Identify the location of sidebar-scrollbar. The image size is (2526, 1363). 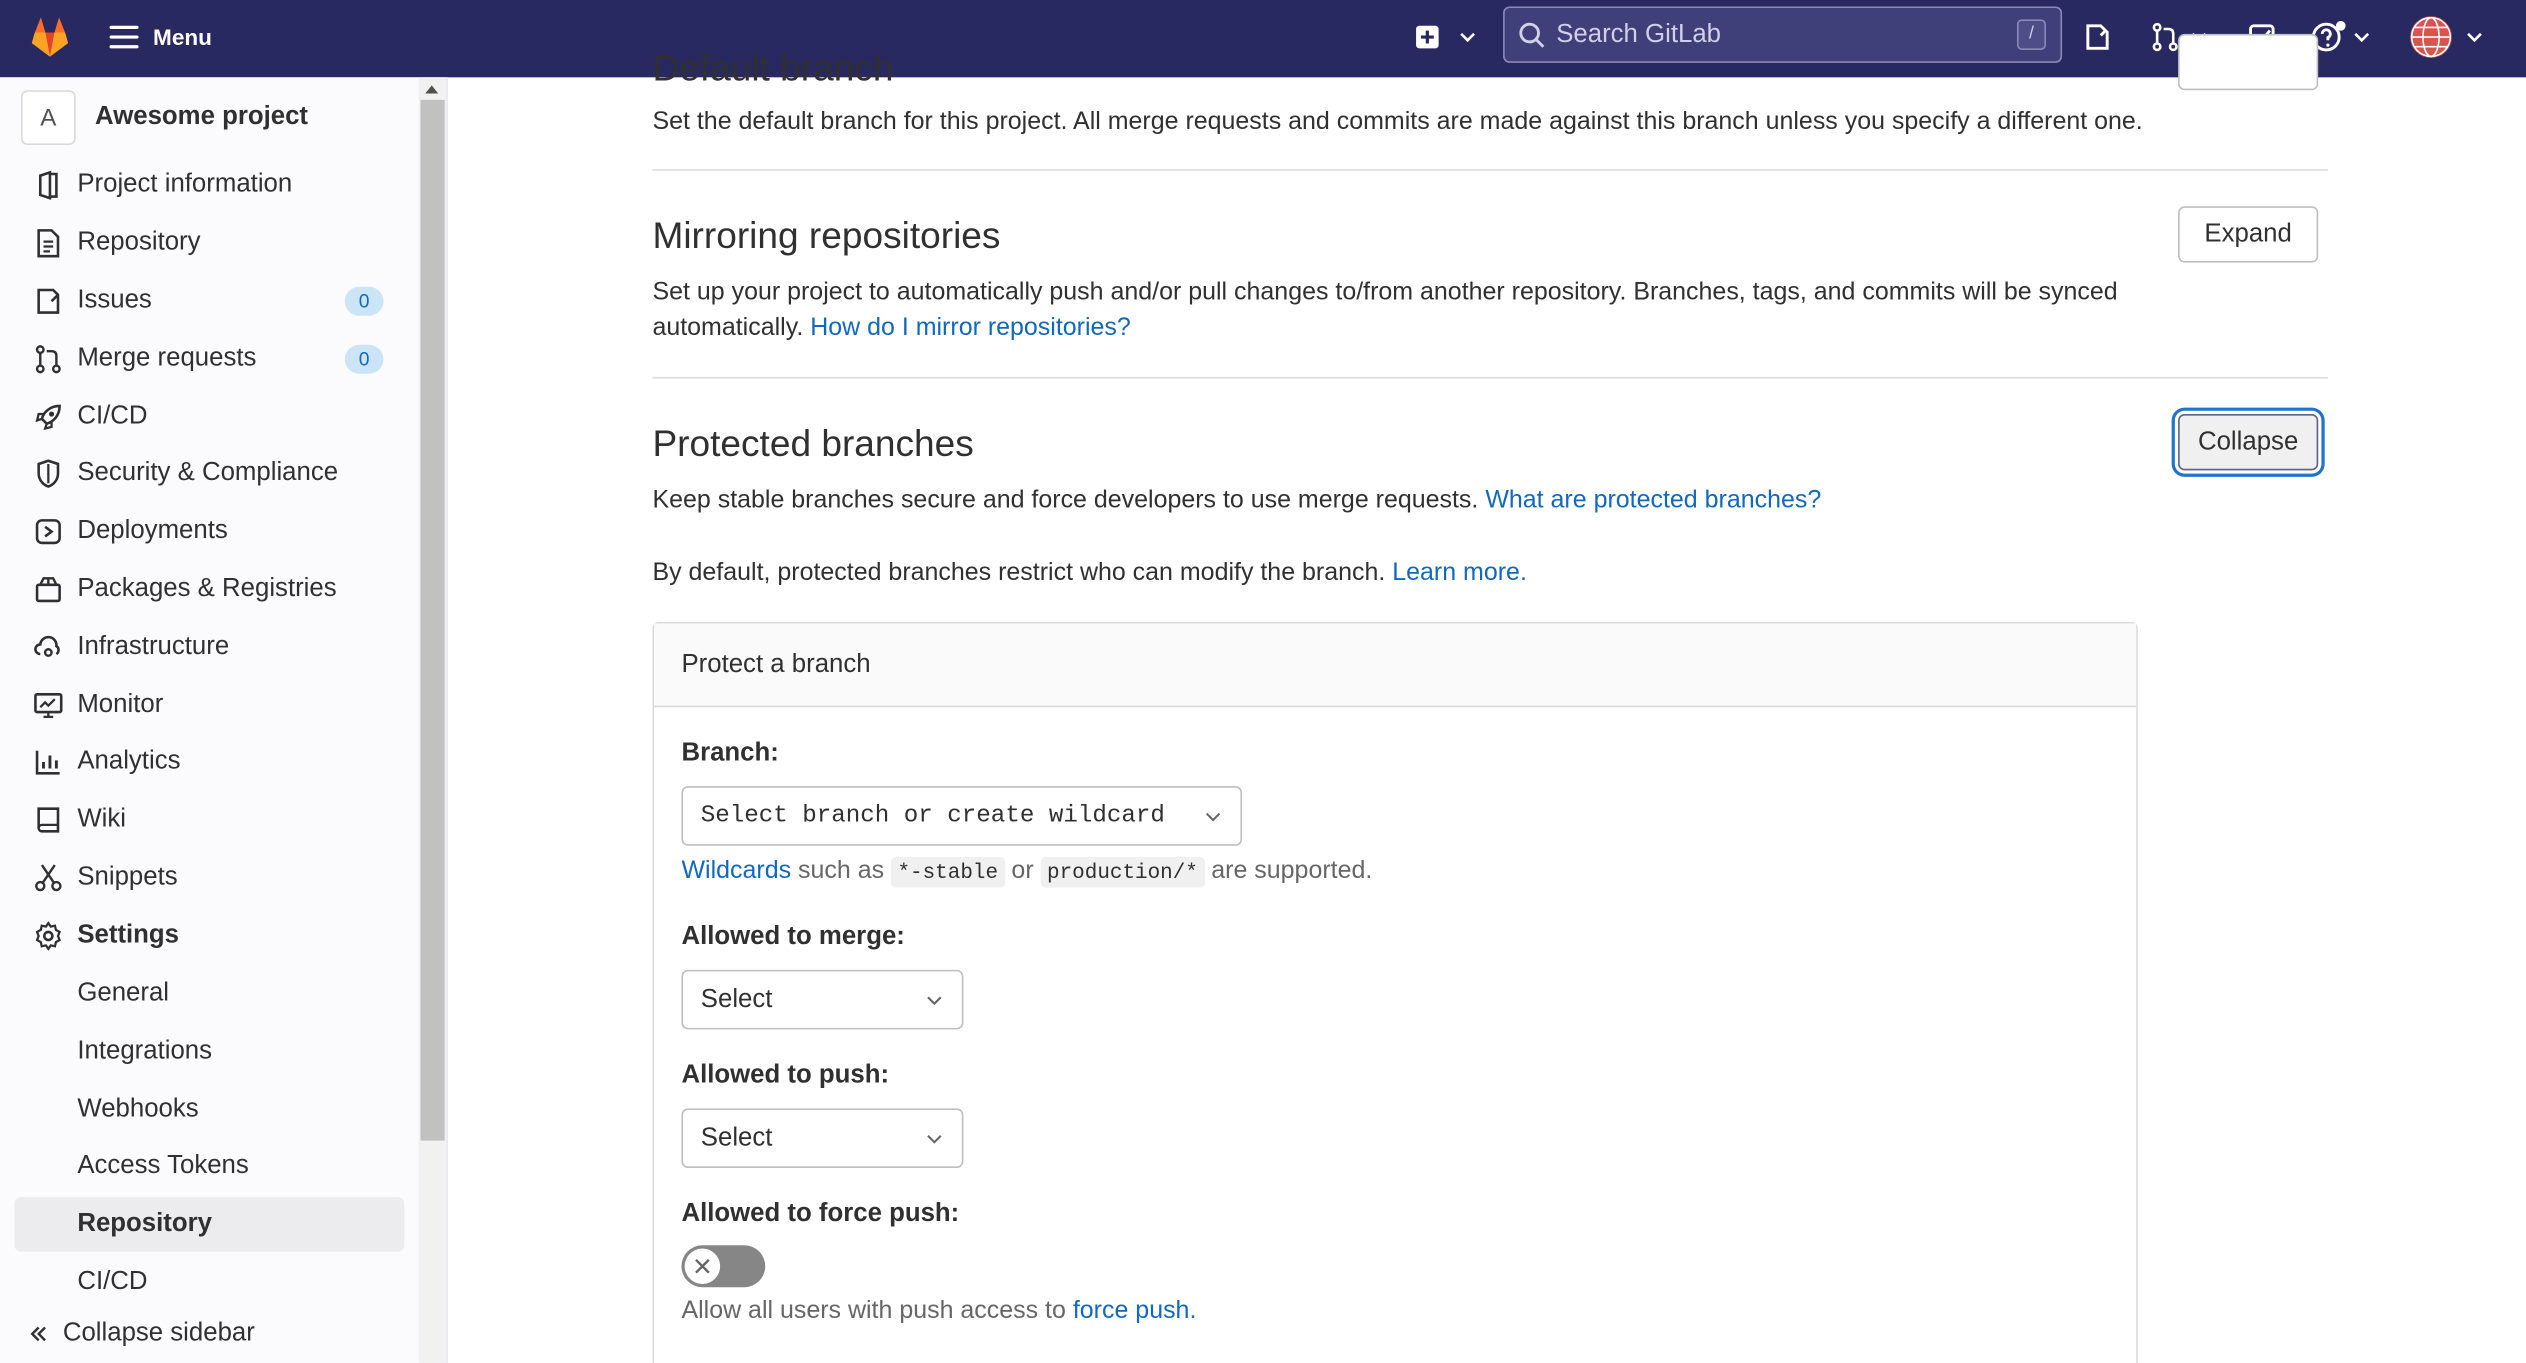
(432, 720).